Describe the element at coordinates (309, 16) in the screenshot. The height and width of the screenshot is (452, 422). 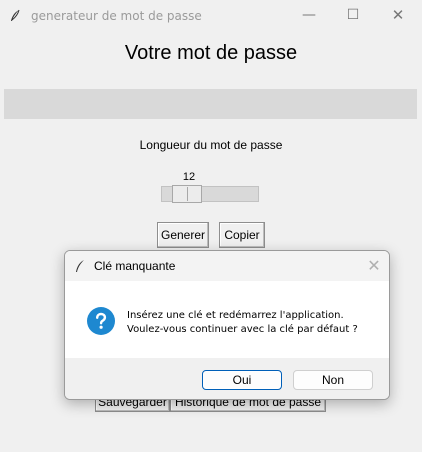
I see `minimize-button: —` at that location.